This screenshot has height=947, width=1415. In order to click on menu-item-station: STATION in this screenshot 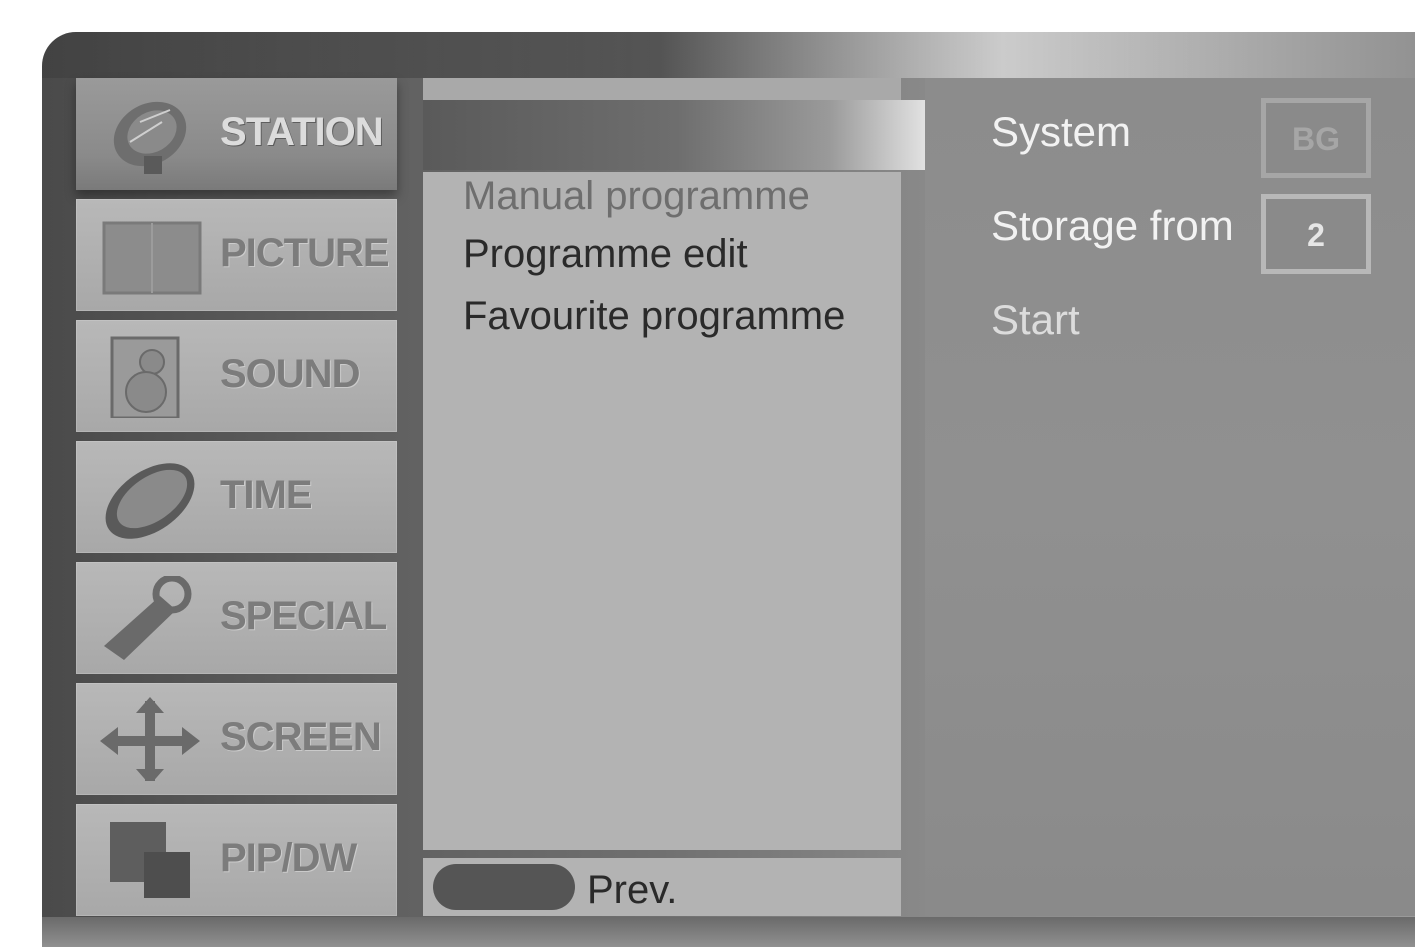, I will do `click(236, 134)`.